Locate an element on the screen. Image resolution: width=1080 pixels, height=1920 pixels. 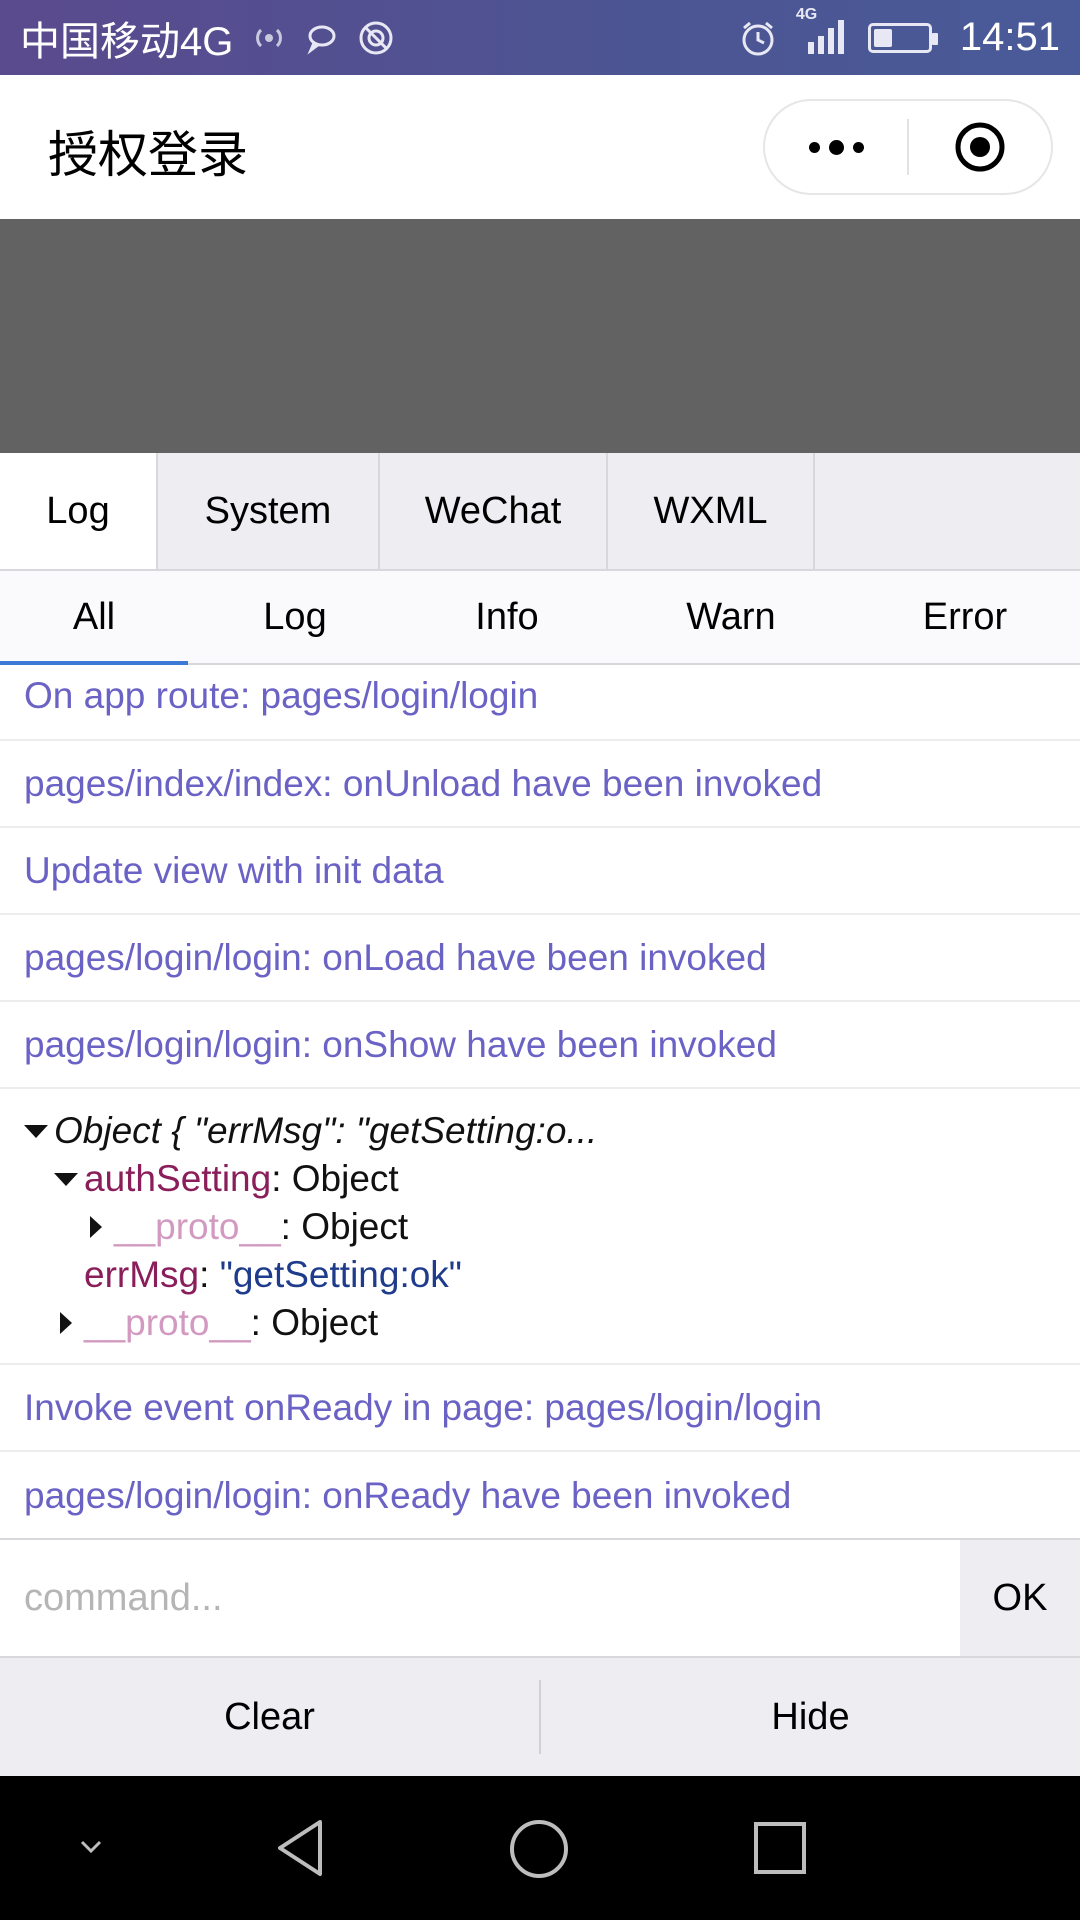
auth-proto-row: __proto__ : Object is located at coordinates (540, 1227).